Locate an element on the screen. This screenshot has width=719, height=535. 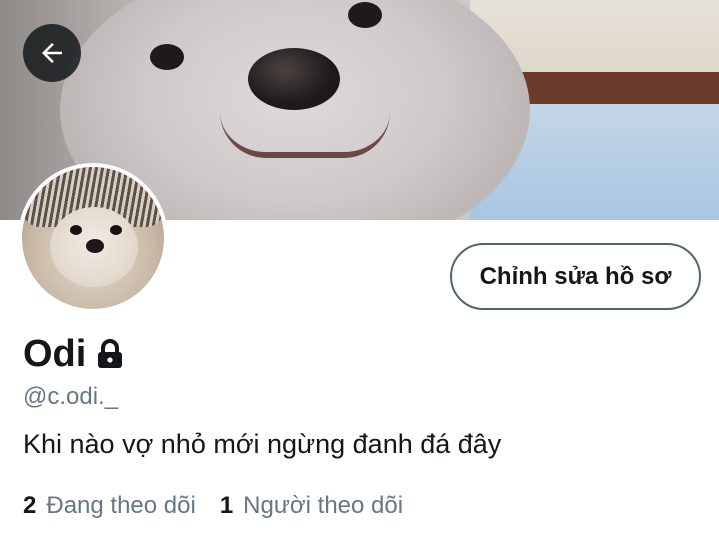
profile-name-row: Odi is located at coordinates (73, 354).